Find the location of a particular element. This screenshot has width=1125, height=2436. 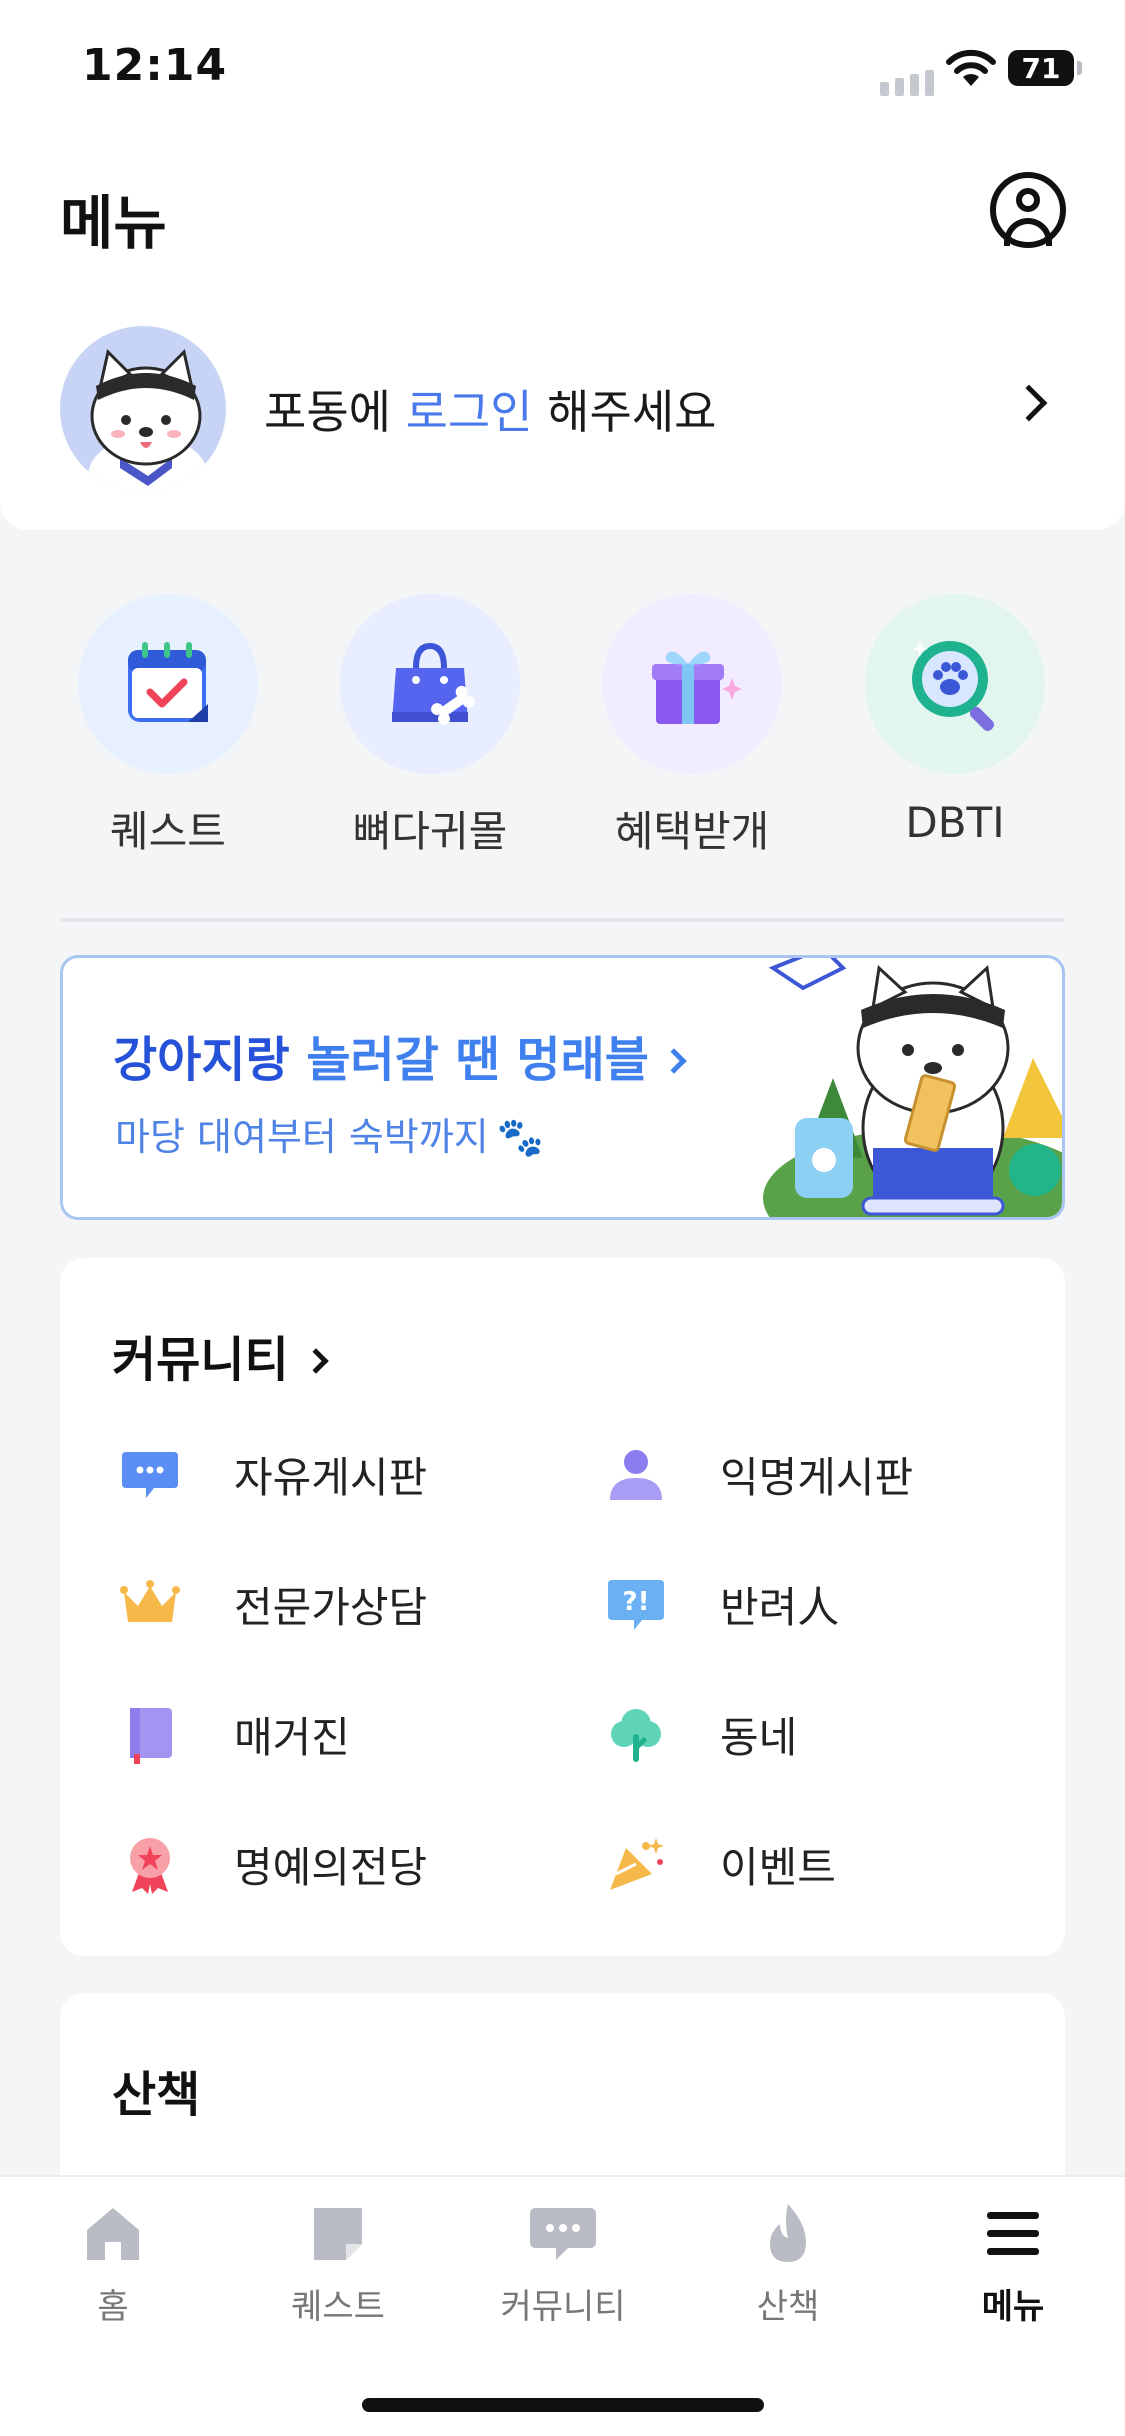

board-label: 이벤트 is located at coordinates (778, 1867).